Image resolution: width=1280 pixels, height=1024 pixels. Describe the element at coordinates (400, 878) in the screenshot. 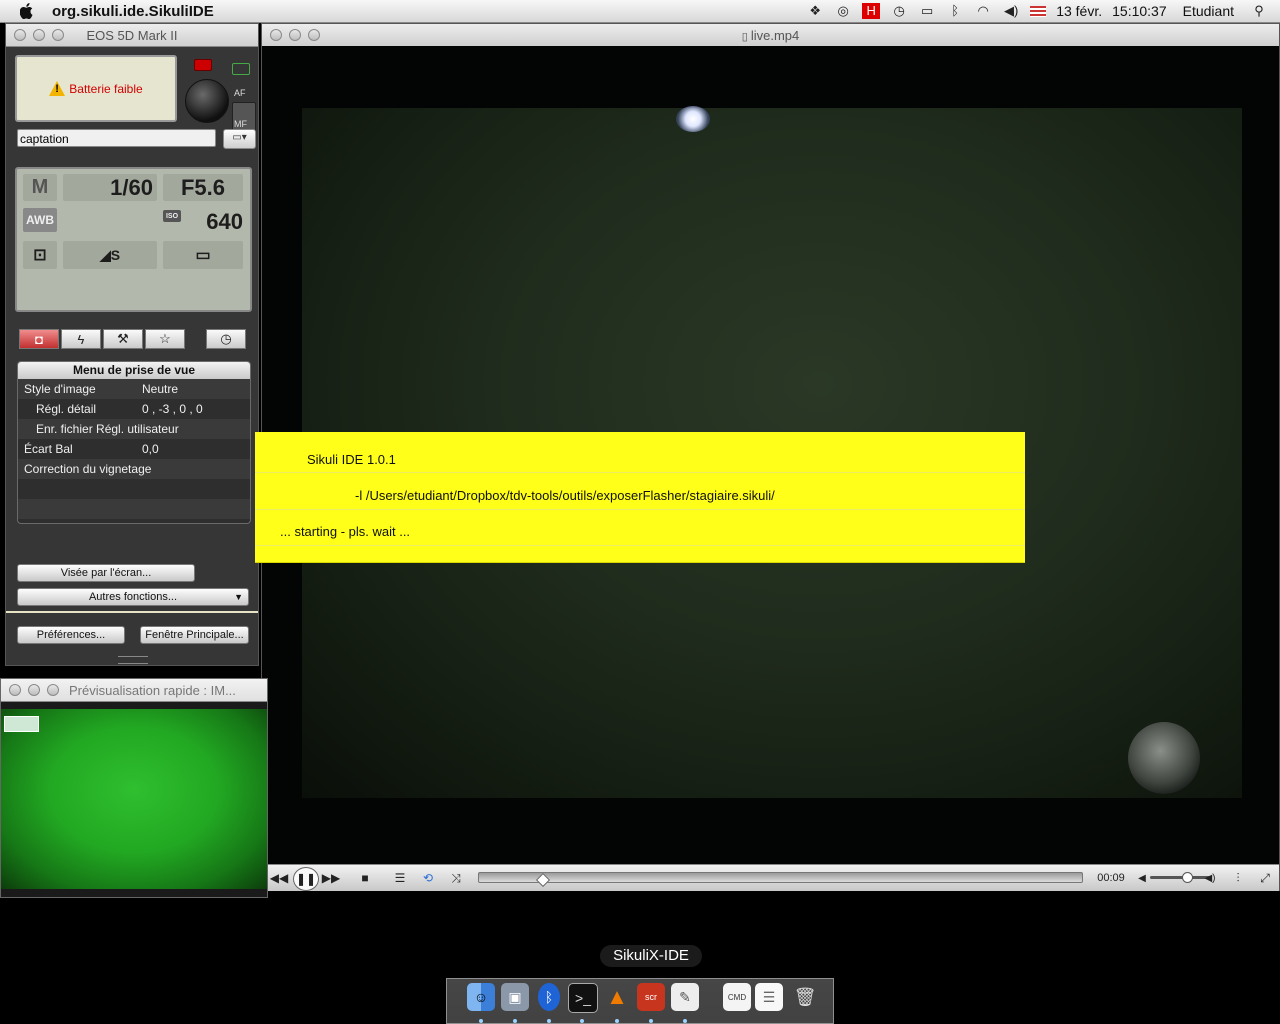

I see `playlist-button: ☰` at that location.